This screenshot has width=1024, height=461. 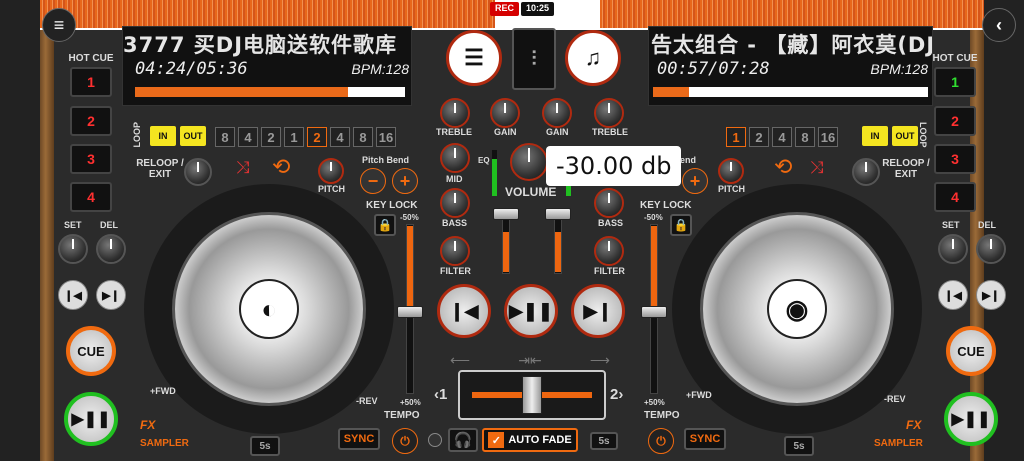 I want to click on deck-b-loop-out: OUT, so click(x=905, y=136).